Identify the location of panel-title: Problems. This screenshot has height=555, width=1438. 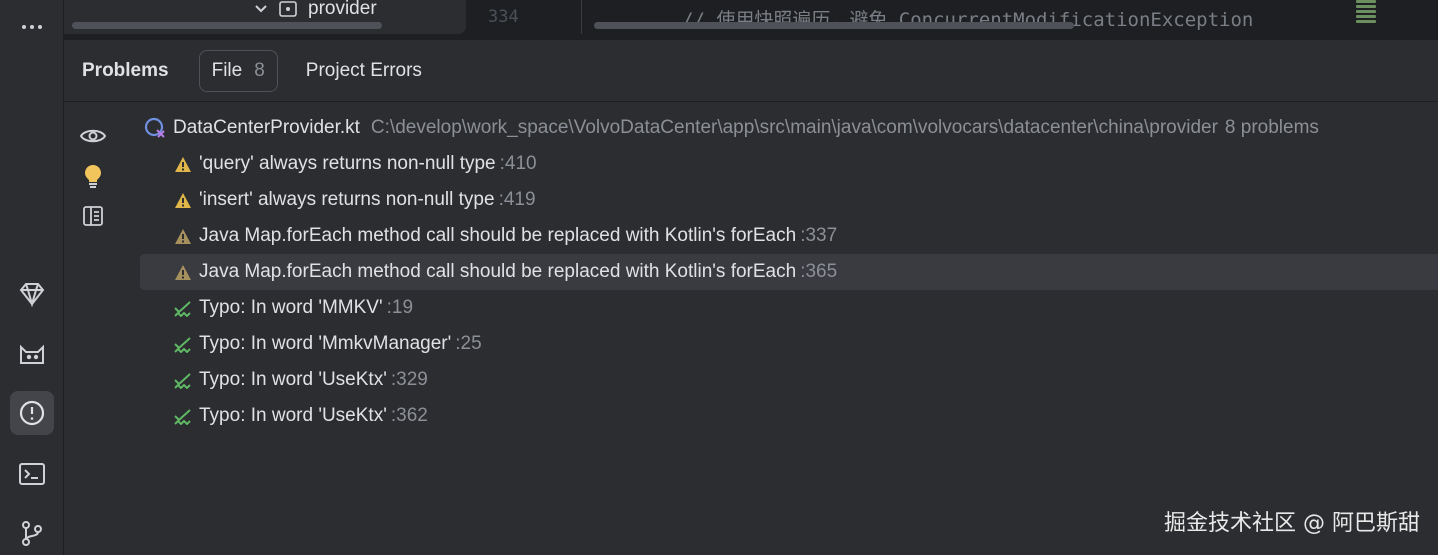
(125, 70).